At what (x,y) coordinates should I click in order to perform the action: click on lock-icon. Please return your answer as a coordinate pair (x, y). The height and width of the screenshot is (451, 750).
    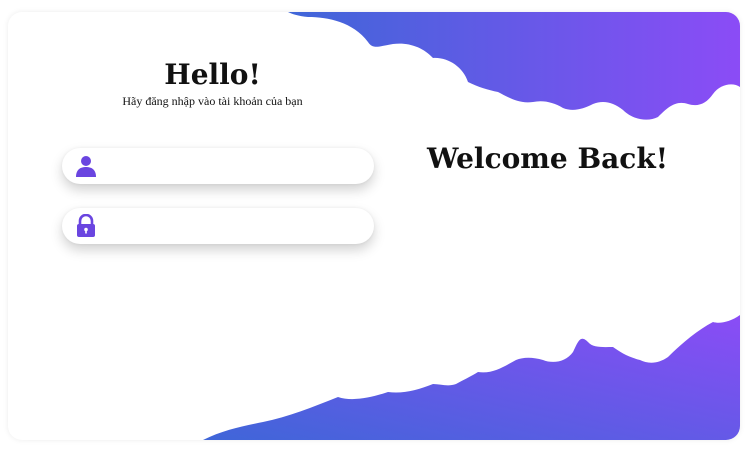
    Looking at the image, I should click on (86, 225).